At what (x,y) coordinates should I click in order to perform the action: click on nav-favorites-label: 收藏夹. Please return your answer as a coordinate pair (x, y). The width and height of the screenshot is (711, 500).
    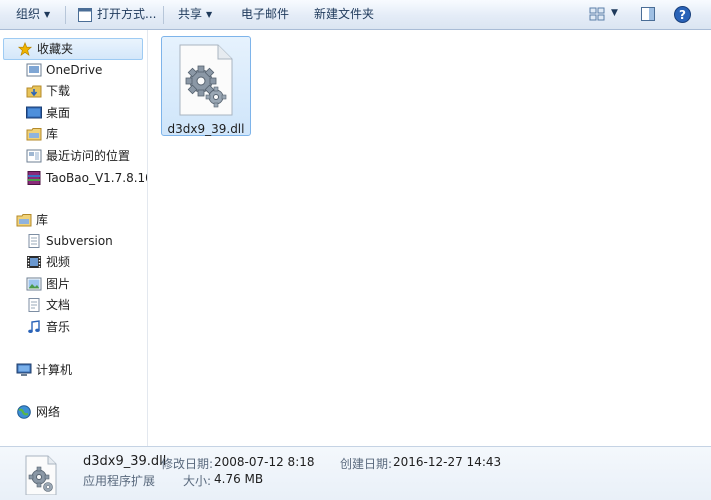
    Looking at the image, I should click on (55, 49).